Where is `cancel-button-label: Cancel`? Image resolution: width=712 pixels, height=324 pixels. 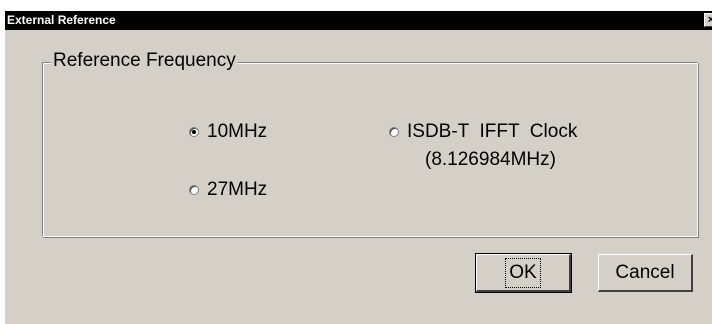 cancel-button-label: Cancel is located at coordinates (645, 272).